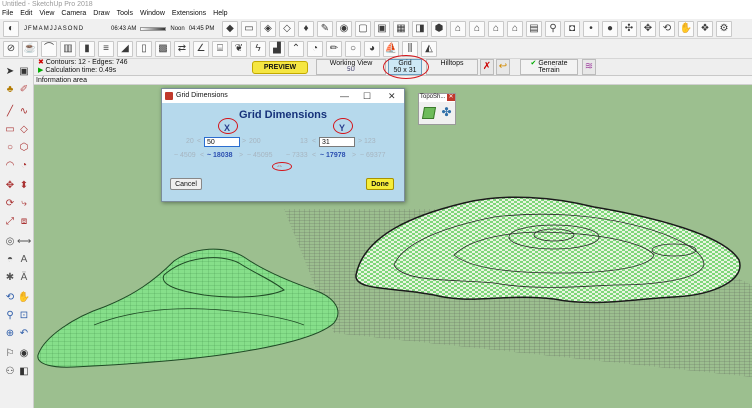 Image resolution: width=752 pixels, height=408 pixels. I want to click on shadow-toggle-icon: ◐, so click(11, 28).